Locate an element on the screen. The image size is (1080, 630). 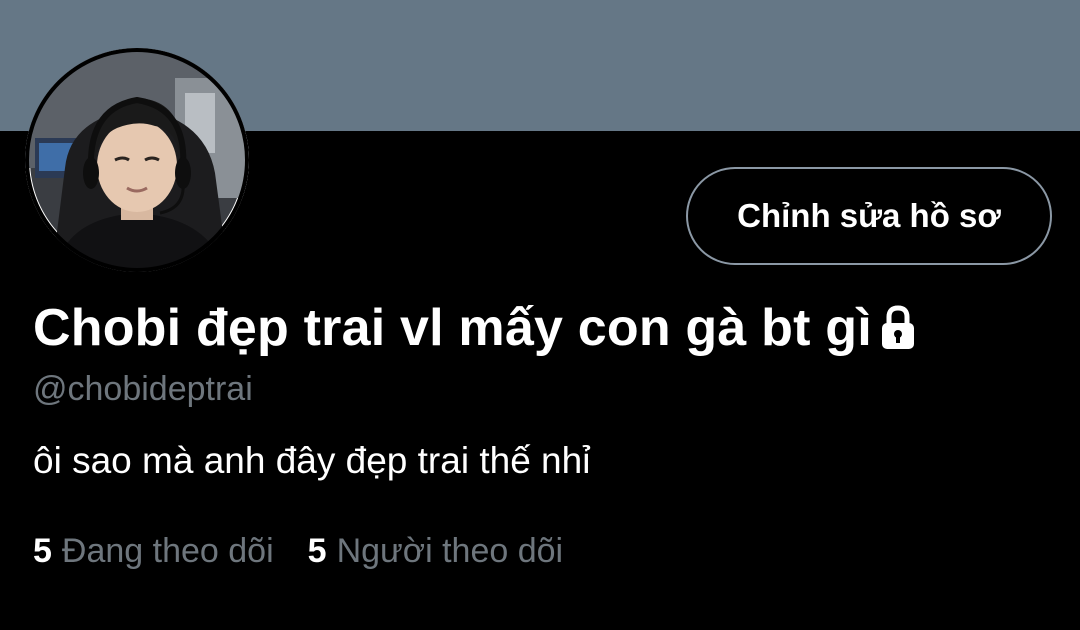
following-link: 5 Đang theo dõi is located at coordinates (153, 551).